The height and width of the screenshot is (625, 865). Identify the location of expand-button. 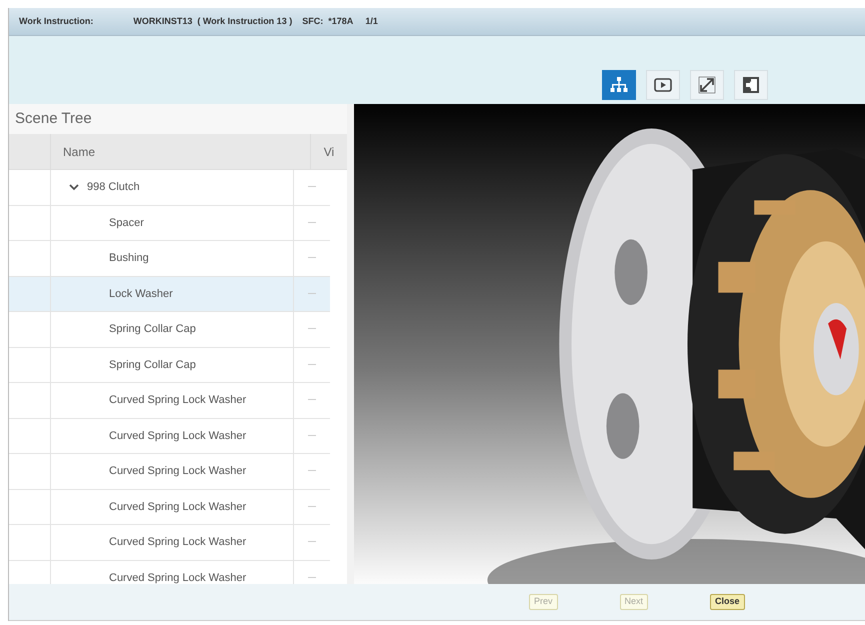
(707, 85).